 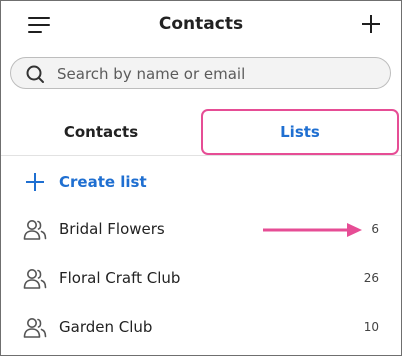 What do you see at coordinates (371, 24) in the screenshot?
I see `add-contact-button` at bounding box center [371, 24].